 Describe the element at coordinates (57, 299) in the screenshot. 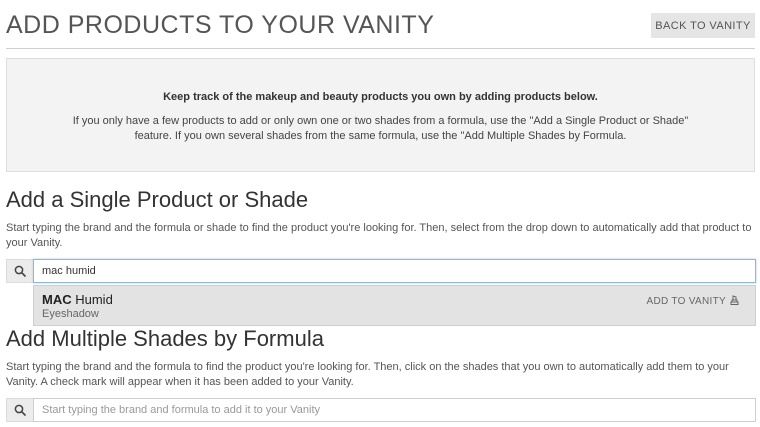

I see `suggestion-brand: MAC` at that location.